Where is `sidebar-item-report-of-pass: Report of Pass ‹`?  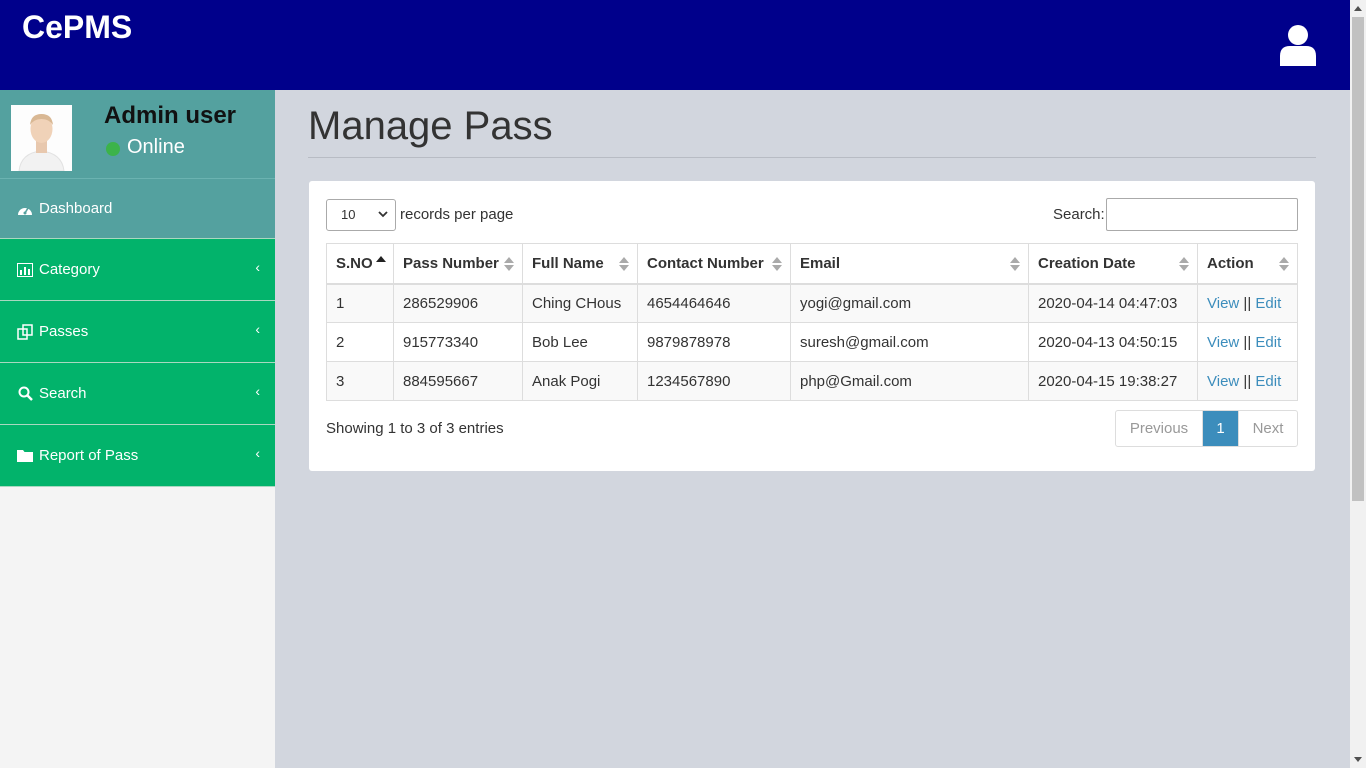
sidebar-item-report-of-pass: Report of Pass ‹ is located at coordinates (137, 456).